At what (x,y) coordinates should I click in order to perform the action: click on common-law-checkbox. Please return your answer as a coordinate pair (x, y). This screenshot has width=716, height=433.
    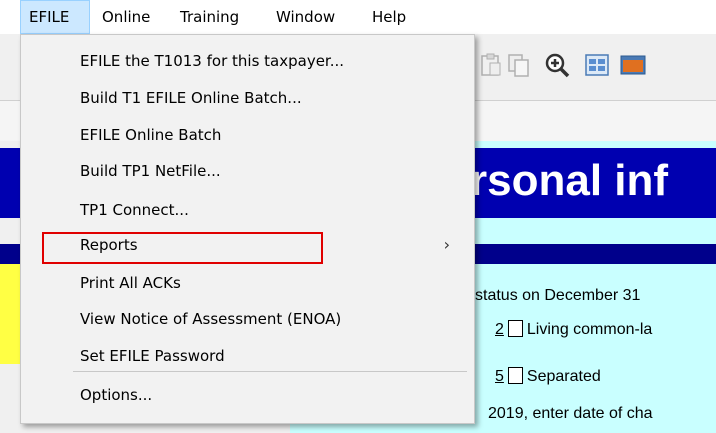
    Looking at the image, I should click on (515, 328).